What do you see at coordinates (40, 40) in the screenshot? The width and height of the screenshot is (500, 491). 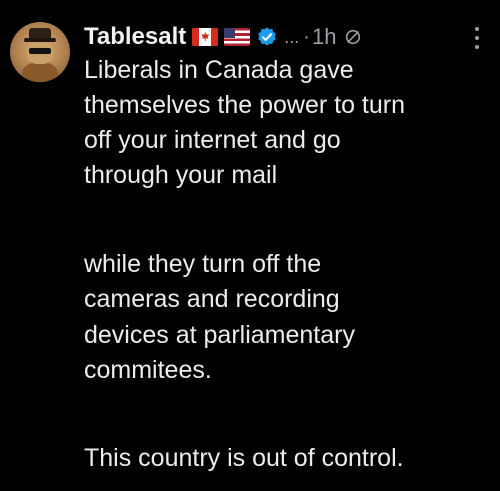 I see `avatar-figure-hat-brim` at bounding box center [40, 40].